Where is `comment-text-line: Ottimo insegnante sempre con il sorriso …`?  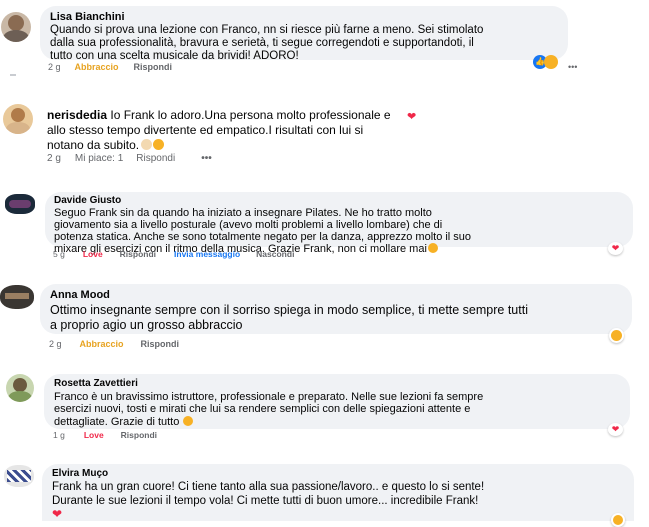 comment-text-line: Ottimo insegnante sempre con il sorriso … is located at coordinates (289, 310).